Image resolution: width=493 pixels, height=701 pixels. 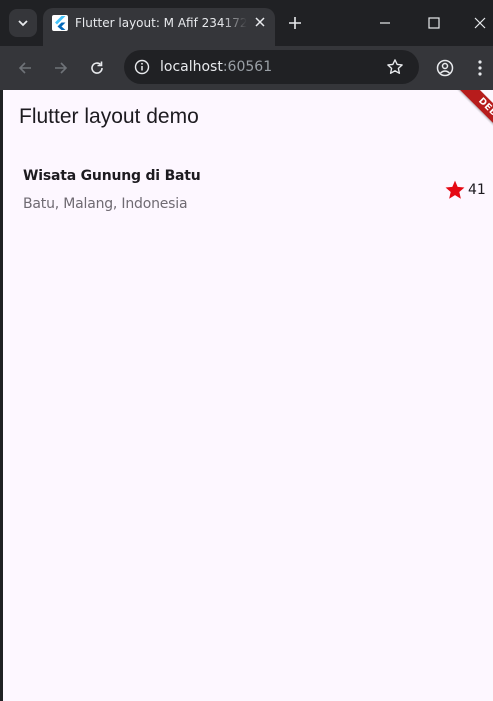 I want to click on star-outline-icon, so click(x=395, y=66).